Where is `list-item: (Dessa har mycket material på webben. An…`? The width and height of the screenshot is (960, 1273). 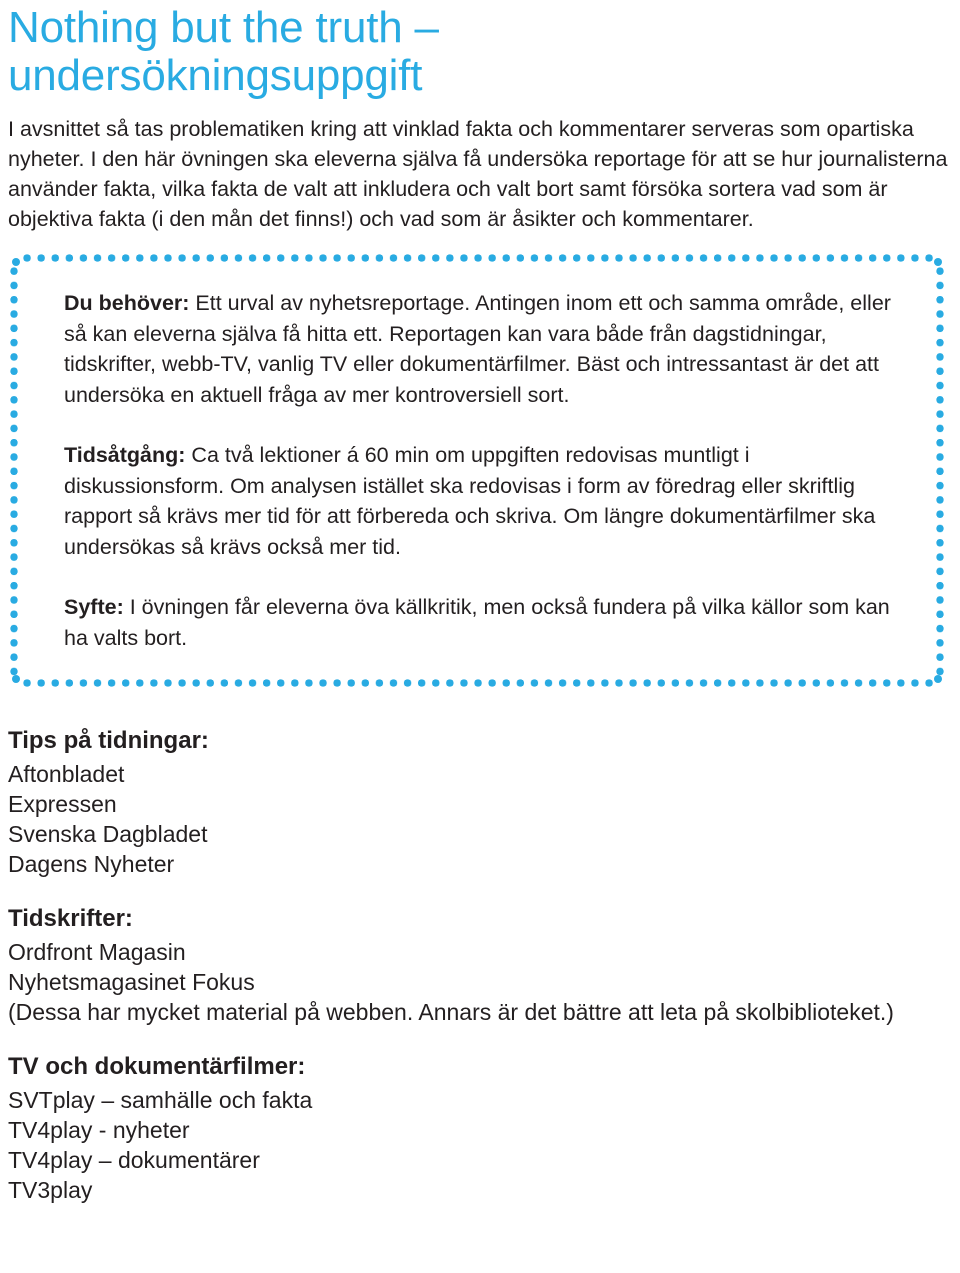
list-item: (Dessa har mycket material på webben. An… is located at coordinates (451, 1012).